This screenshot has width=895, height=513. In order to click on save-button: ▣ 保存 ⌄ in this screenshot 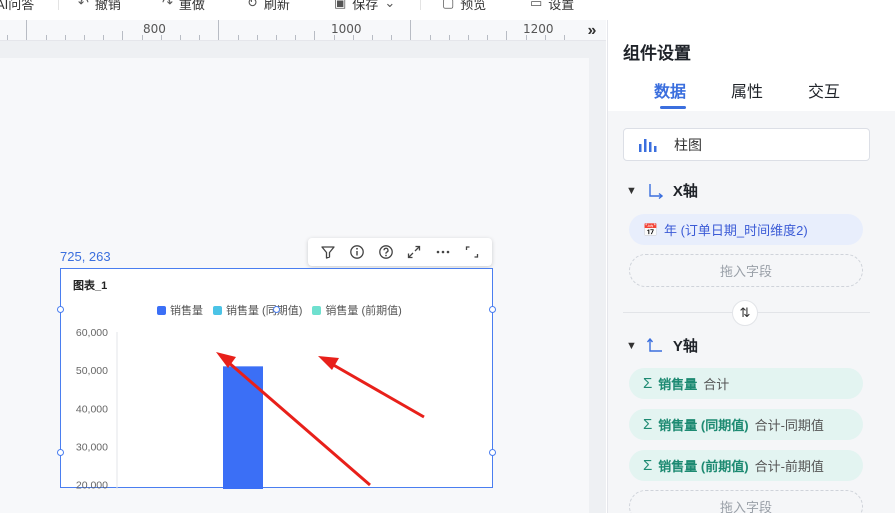, I will do `click(364, 6)`.